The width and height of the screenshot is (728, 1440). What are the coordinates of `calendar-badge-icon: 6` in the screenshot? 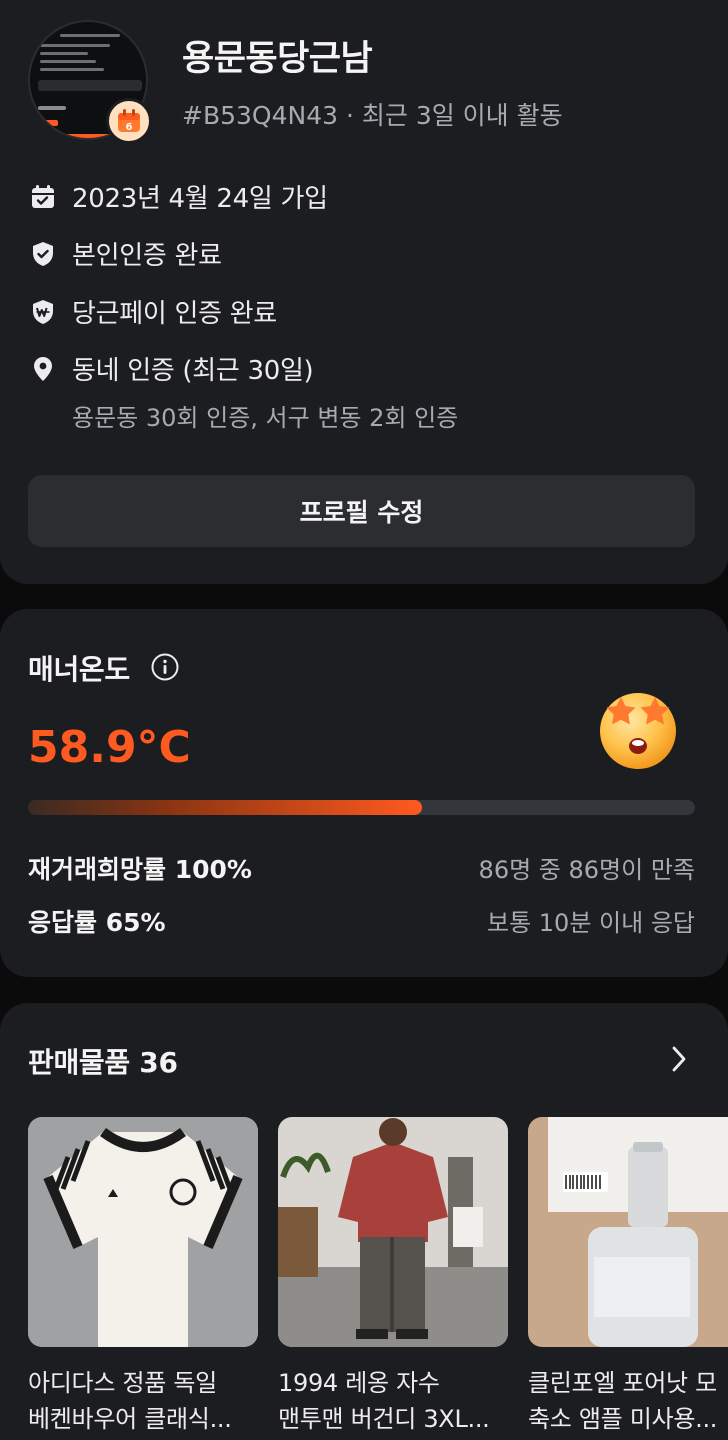 It's located at (129, 121).